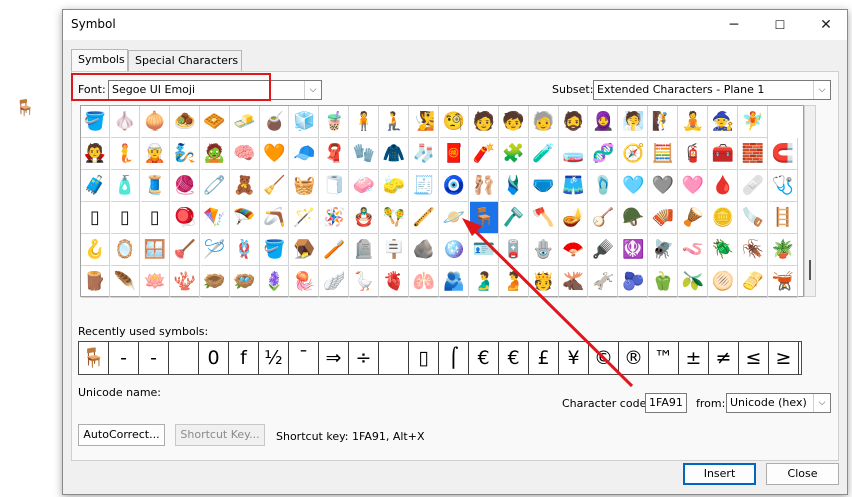  Describe the element at coordinates (778, 403) in the screenshot. I see `from-select: Unicode (hex) ⌵` at that location.